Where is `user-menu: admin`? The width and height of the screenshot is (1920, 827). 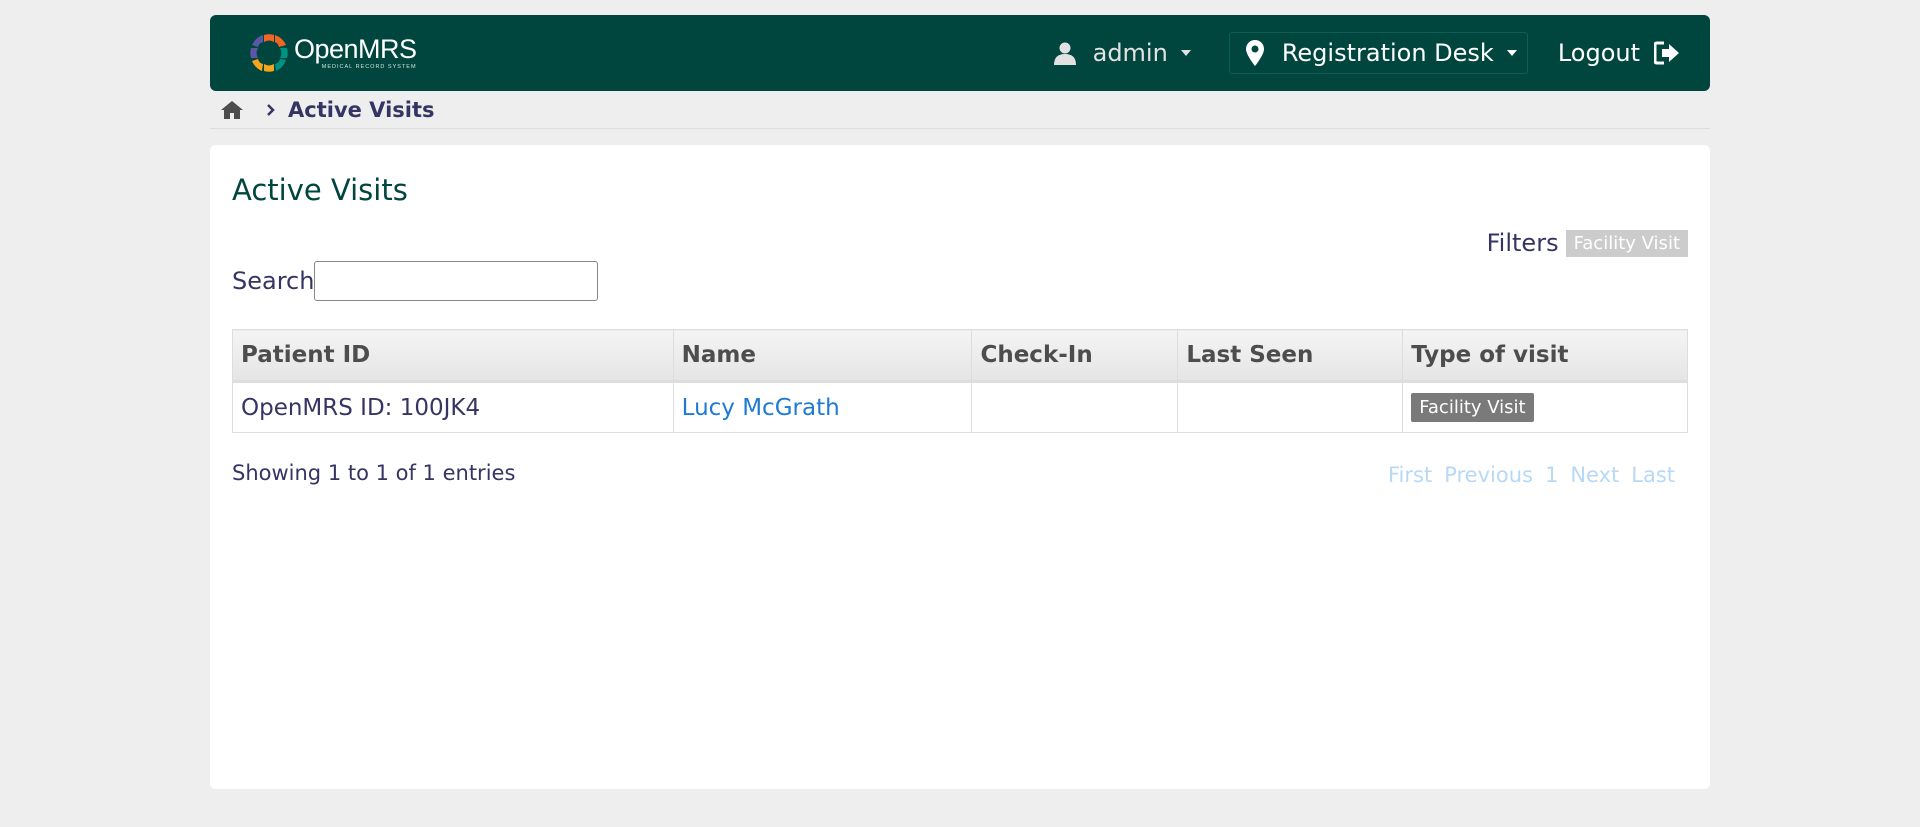
user-menu: admin is located at coordinates (1122, 53).